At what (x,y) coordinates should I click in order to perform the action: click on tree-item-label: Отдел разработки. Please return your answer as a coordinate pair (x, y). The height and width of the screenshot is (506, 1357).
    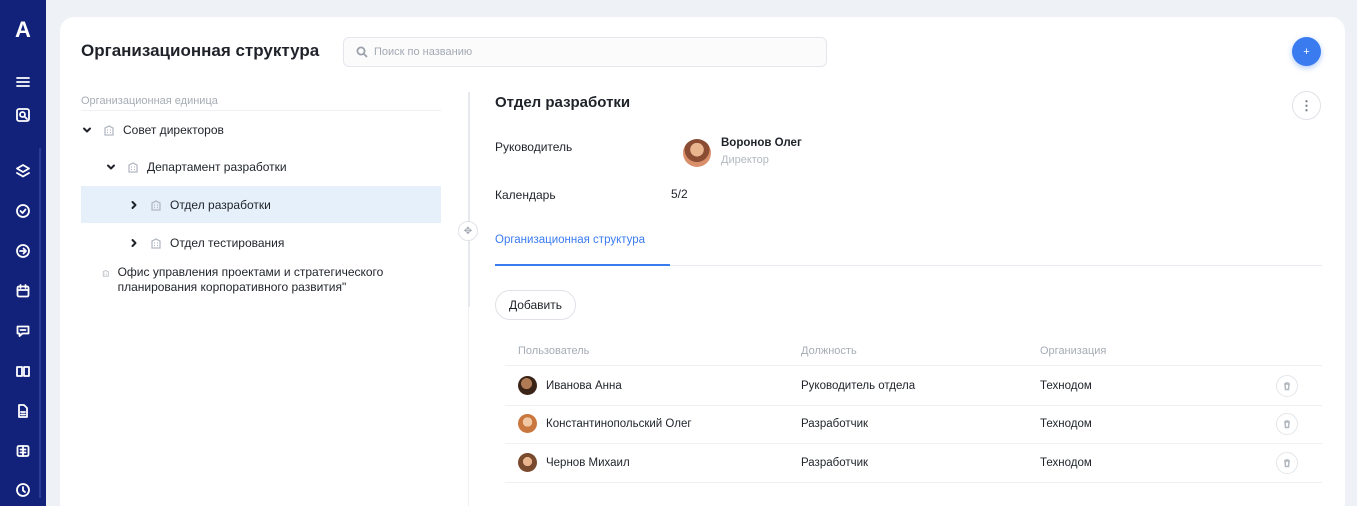
    Looking at the image, I should click on (220, 204).